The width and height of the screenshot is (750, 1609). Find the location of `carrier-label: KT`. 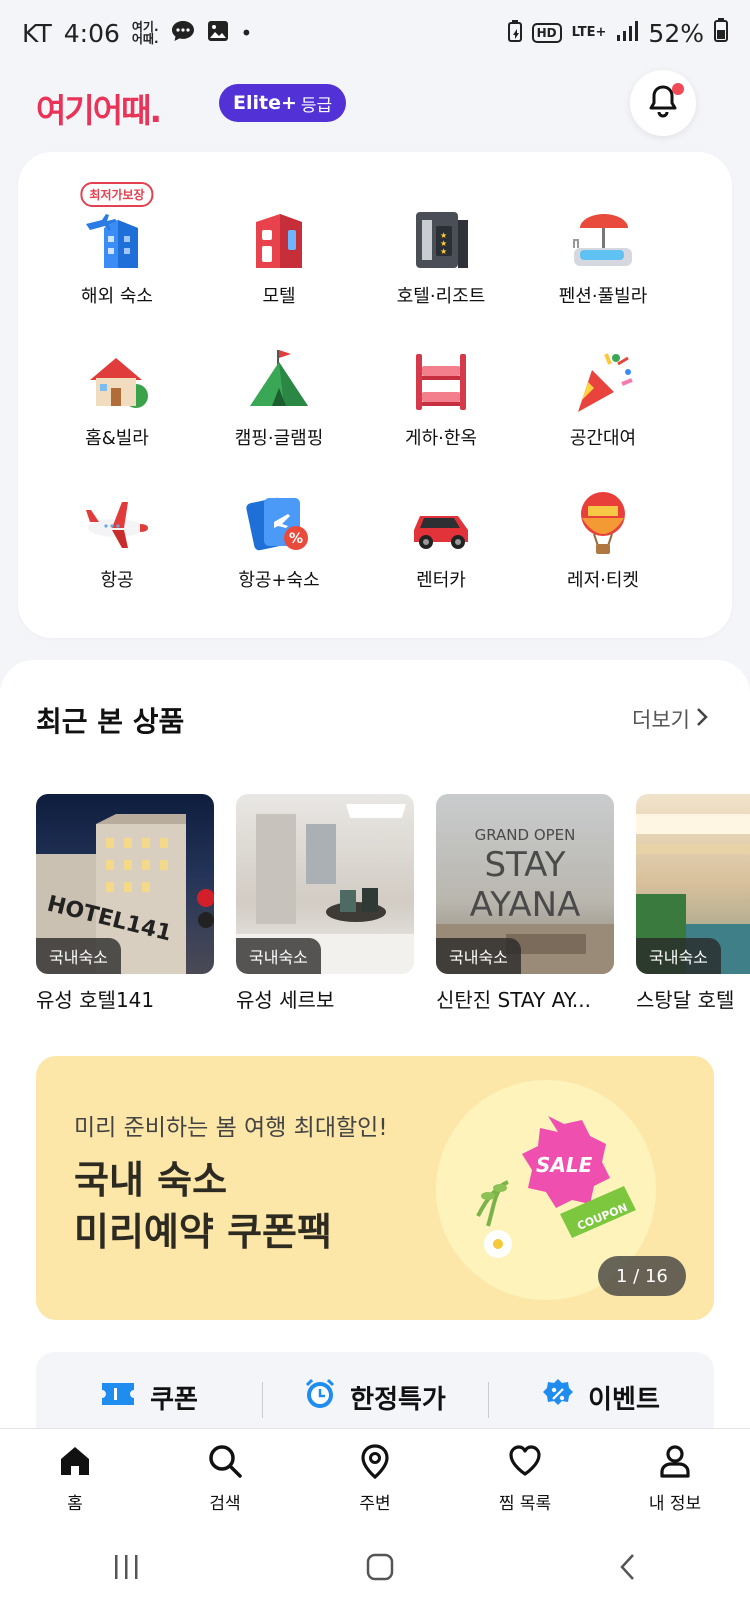

carrier-label: KT is located at coordinates (37, 33).